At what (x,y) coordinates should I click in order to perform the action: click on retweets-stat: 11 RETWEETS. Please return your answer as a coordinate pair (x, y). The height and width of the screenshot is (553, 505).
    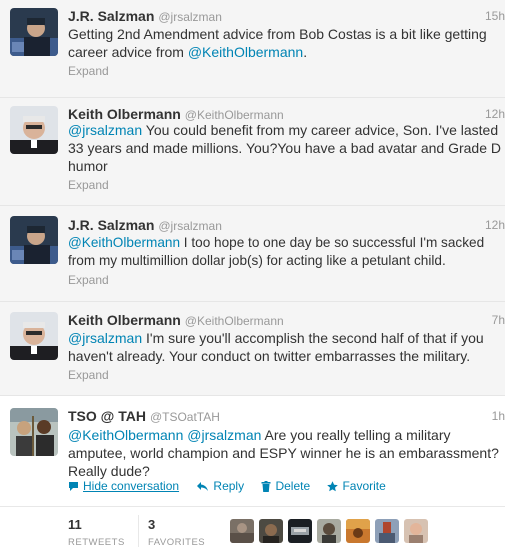
    Looking at the image, I should click on (96, 532).